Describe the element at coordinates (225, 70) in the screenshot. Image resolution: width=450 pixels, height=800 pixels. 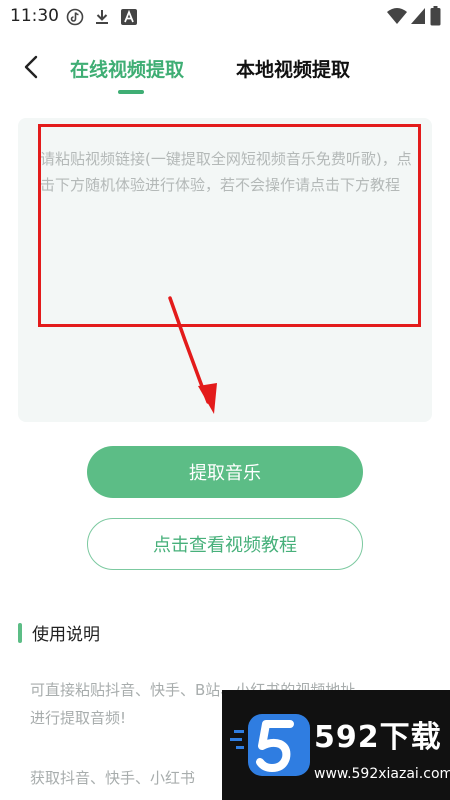
I see `header: 在线视频提取 本地视频提取` at that location.